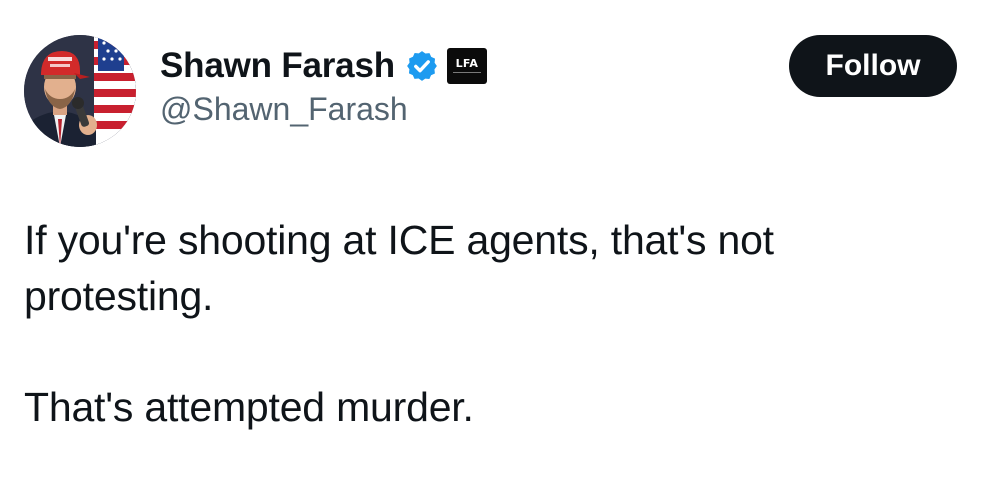 This screenshot has height=482, width=1000. I want to click on author-display-name: Shawn Farash, so click(277, 66).